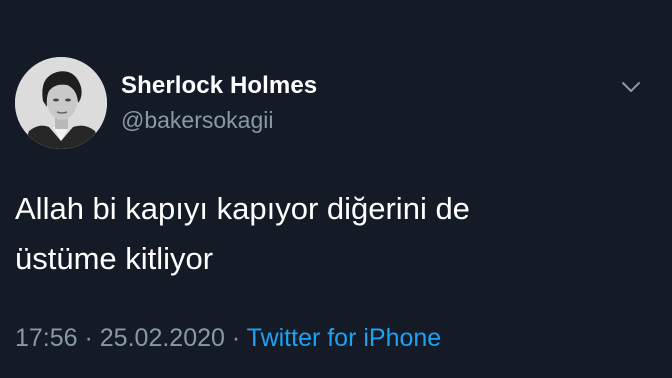 This screenshot has height=378, width=672. What do you see at coordinates (344, 338) in the screenshot?
I see `tweet-source-link: Twitter for iPhone` at bounding box center [344, 338].